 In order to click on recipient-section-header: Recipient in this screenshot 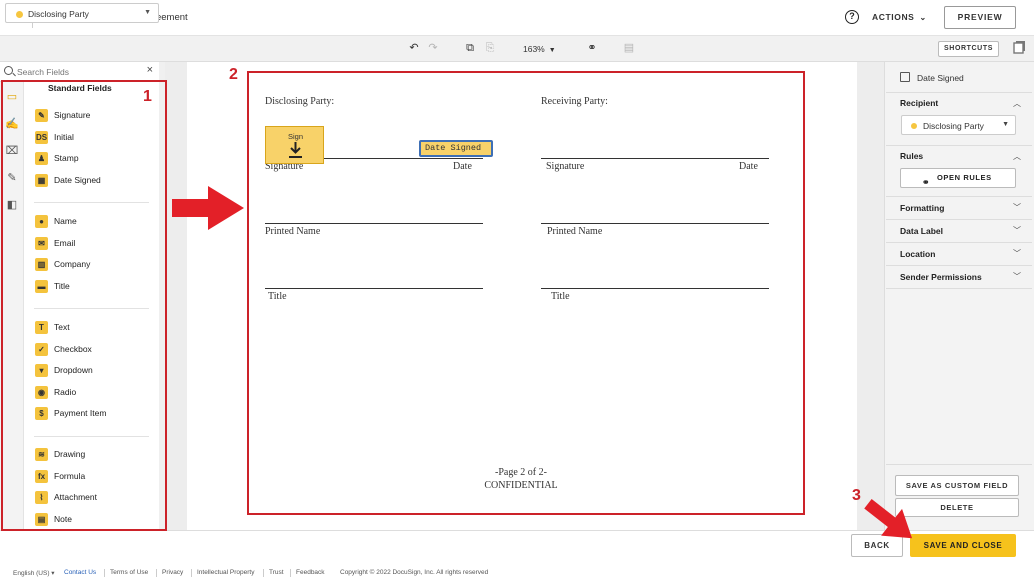, I will do `click(919, 103)`.